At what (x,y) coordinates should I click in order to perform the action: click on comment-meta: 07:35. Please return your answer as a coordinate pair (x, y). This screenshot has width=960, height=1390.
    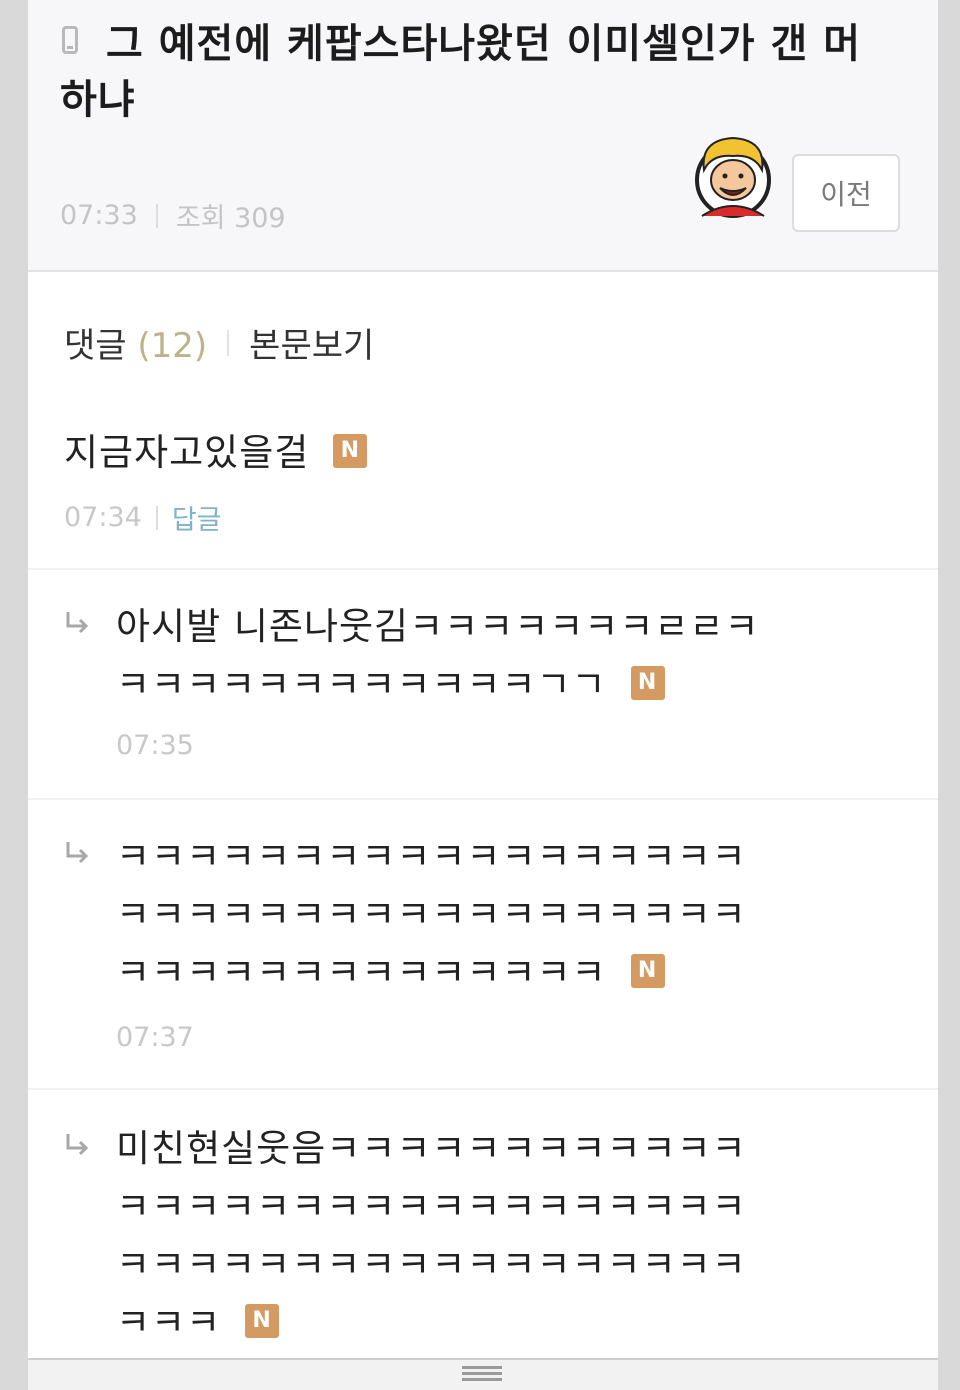
    Looking at the image, I should click on (155, 745).